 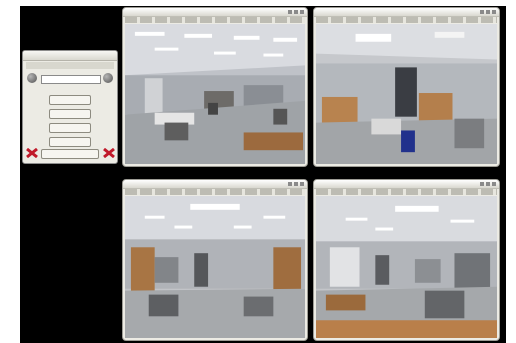 What do you see at coordinates (70, 56) in the screenshot?
I see `control-panel-titlebar` at bounding box center [70, 56].